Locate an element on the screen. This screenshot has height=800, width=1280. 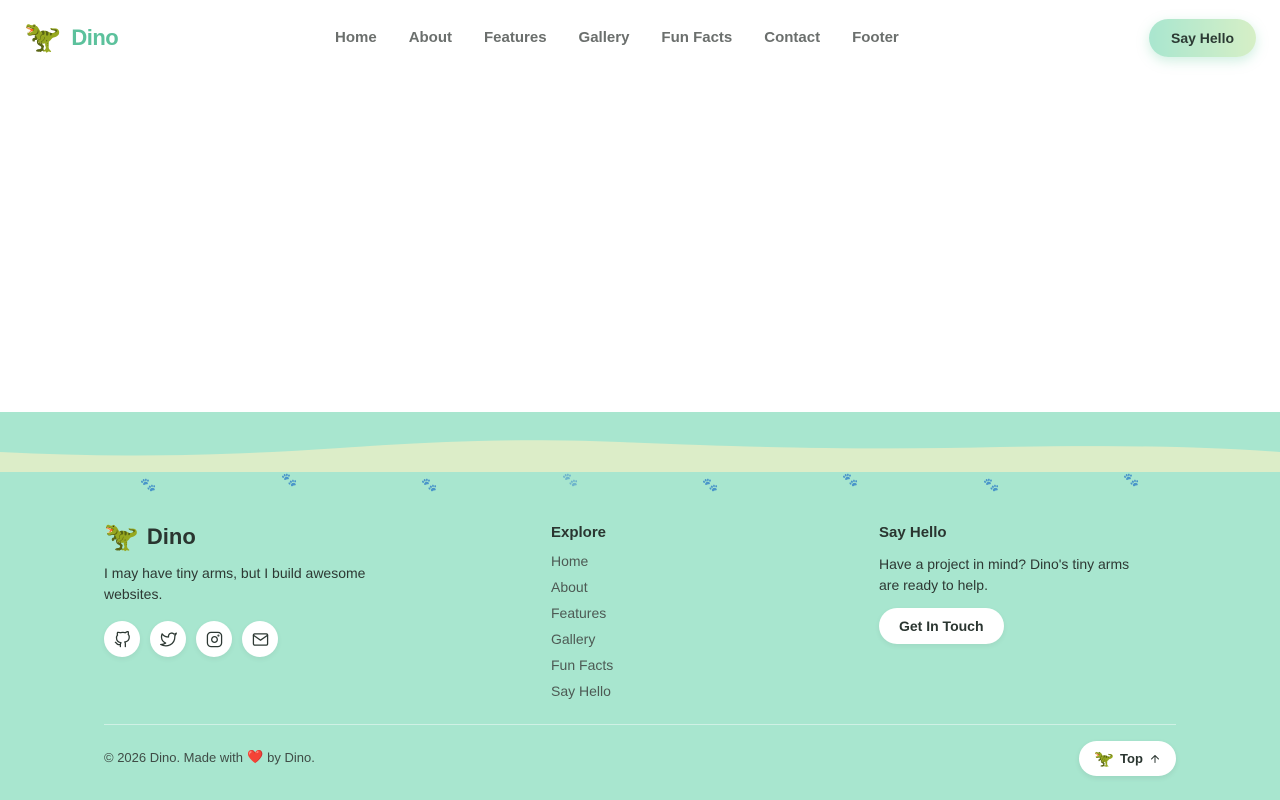
mail-icon is located at coordinates (260, 639).